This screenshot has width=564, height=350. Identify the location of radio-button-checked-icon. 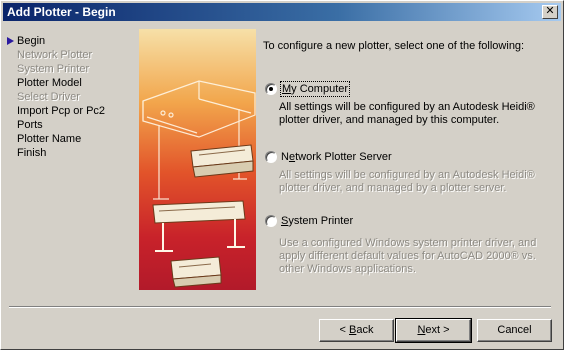
(271, 89).